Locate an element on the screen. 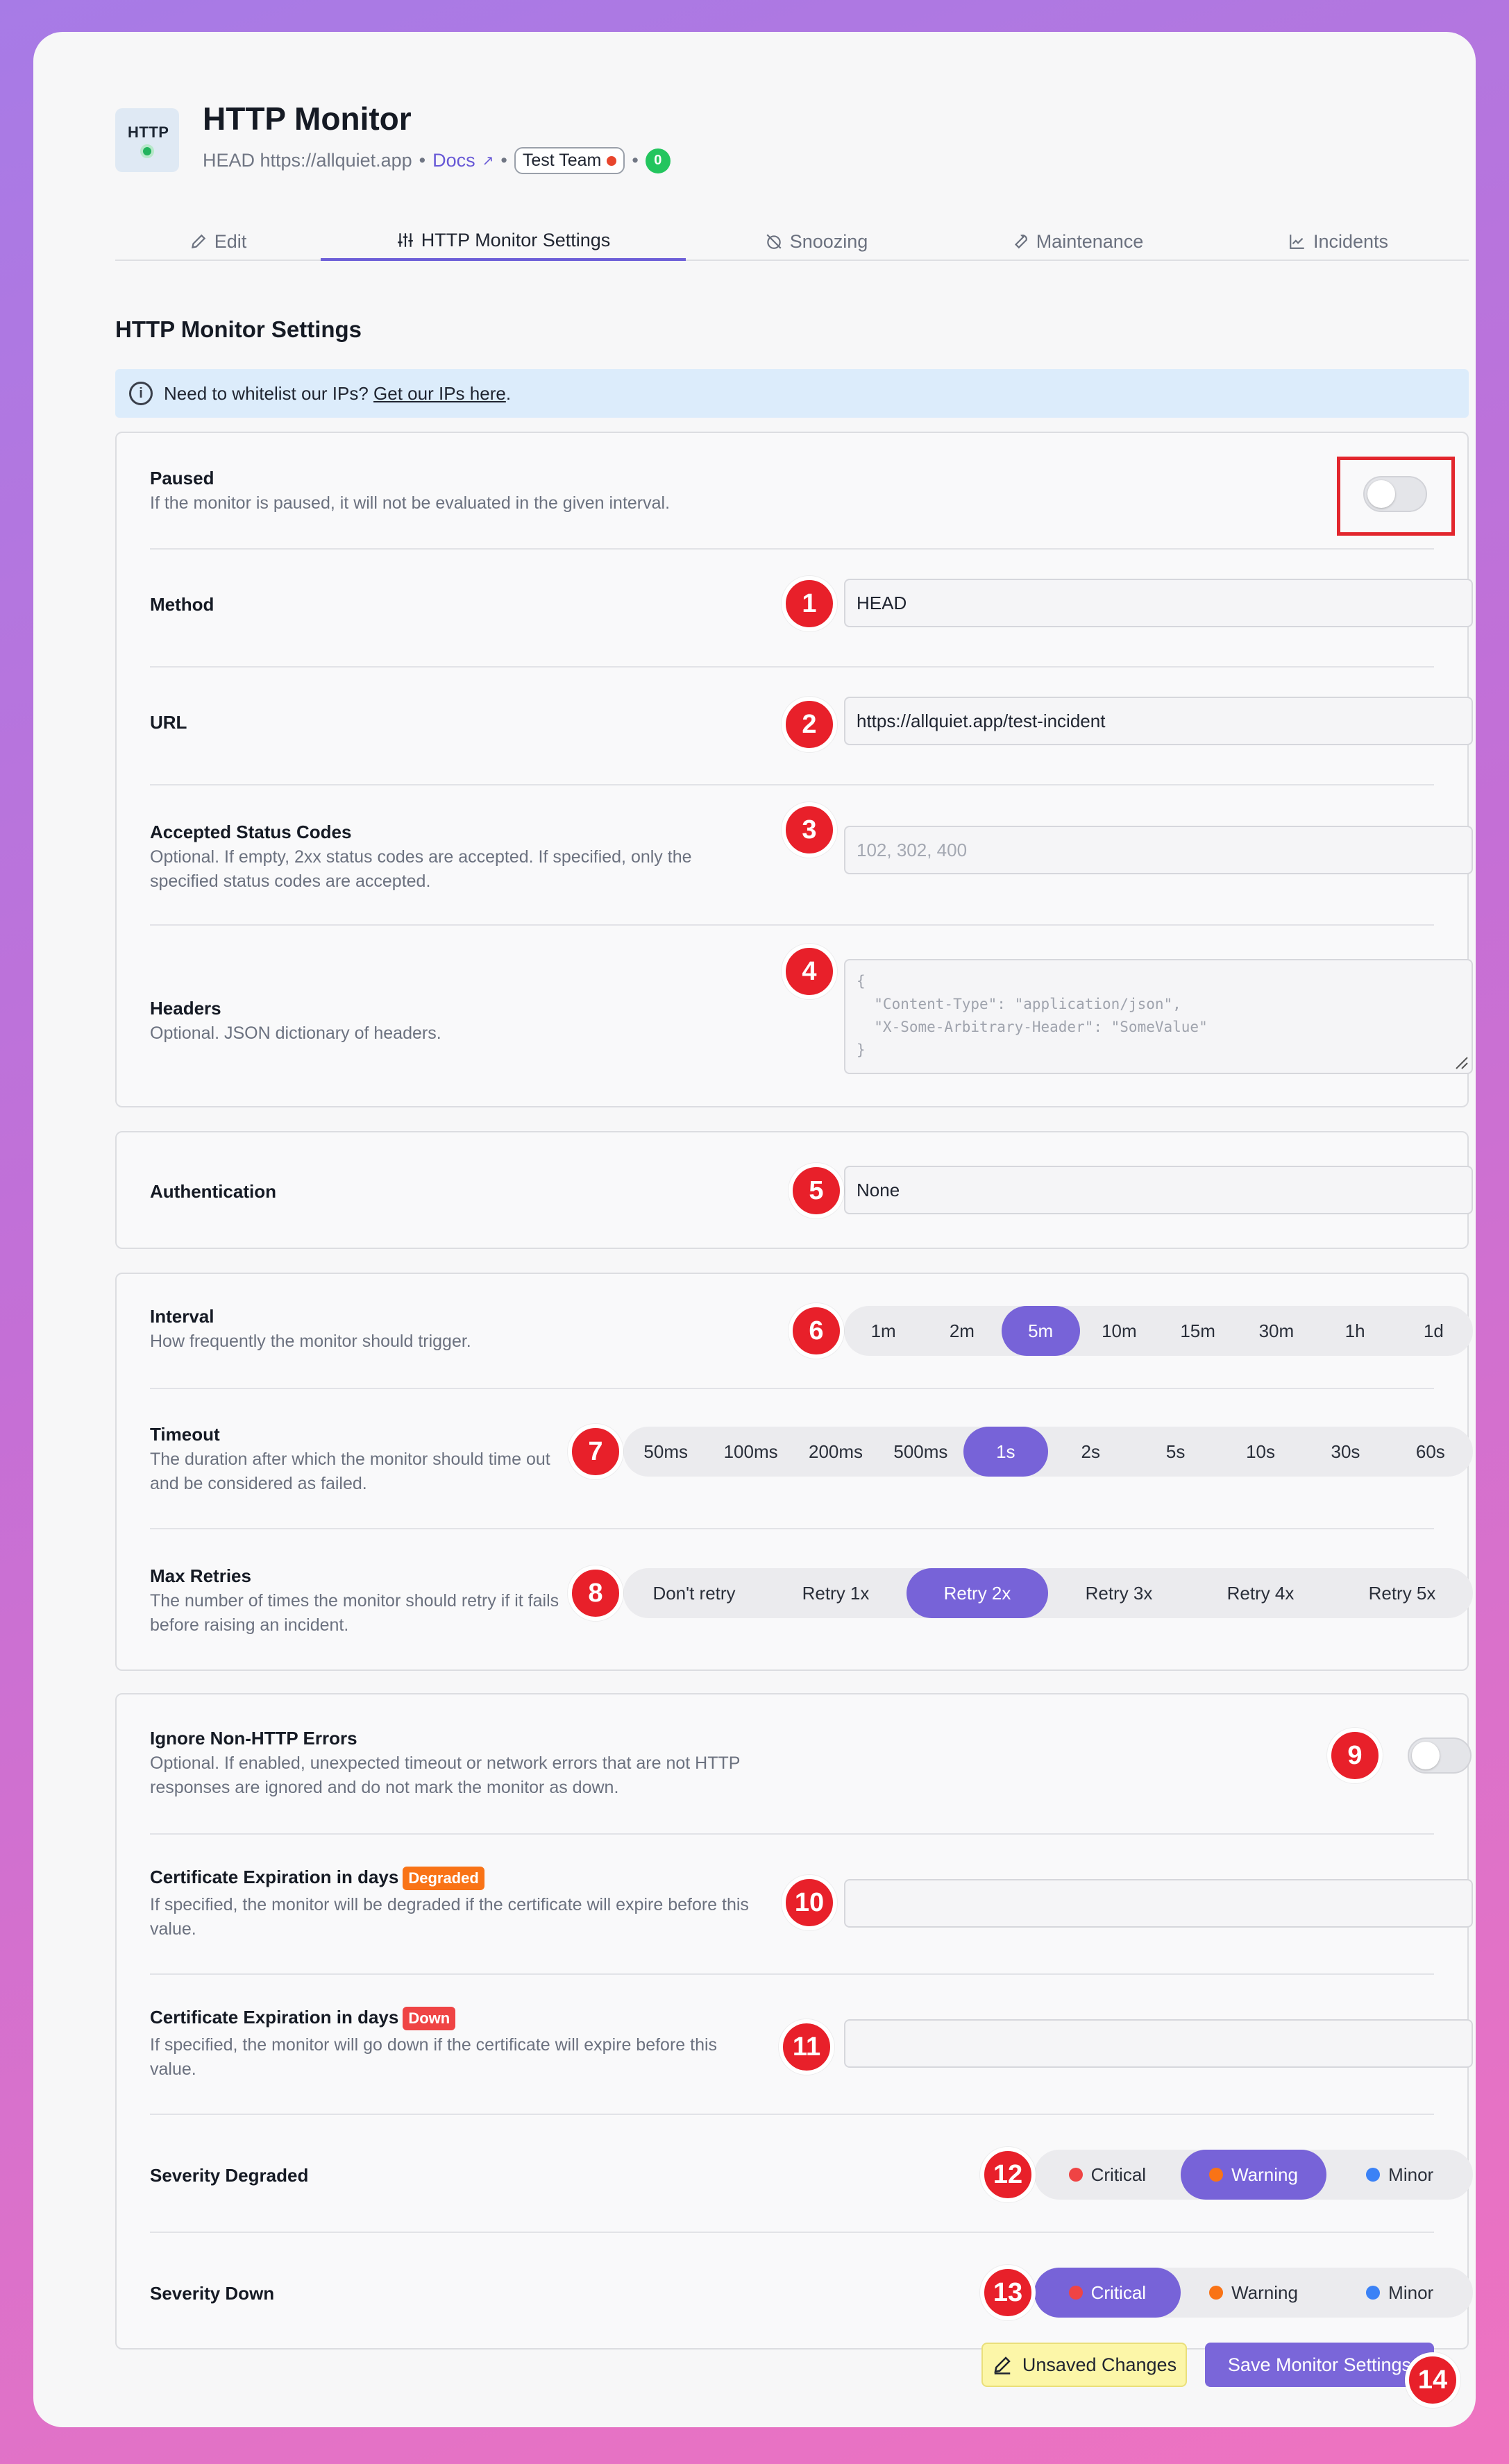  option-10m: 10m is located at coordinates (1119, 1331).